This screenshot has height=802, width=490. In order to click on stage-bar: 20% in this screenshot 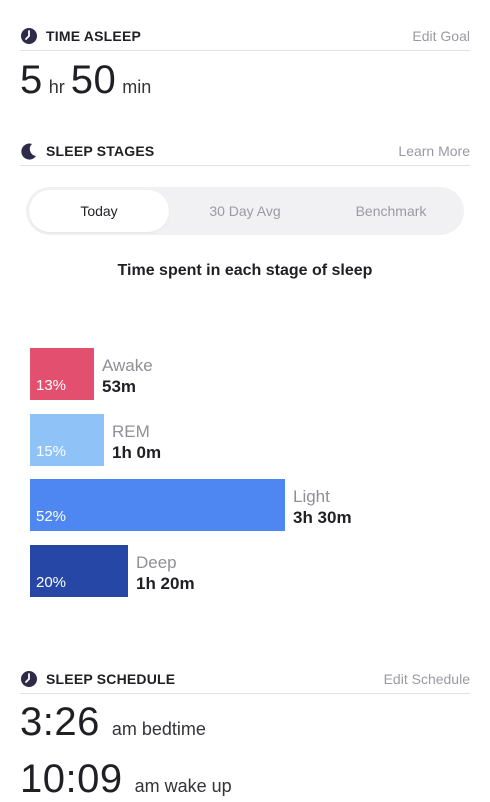, I will do `click(79, 571)`.